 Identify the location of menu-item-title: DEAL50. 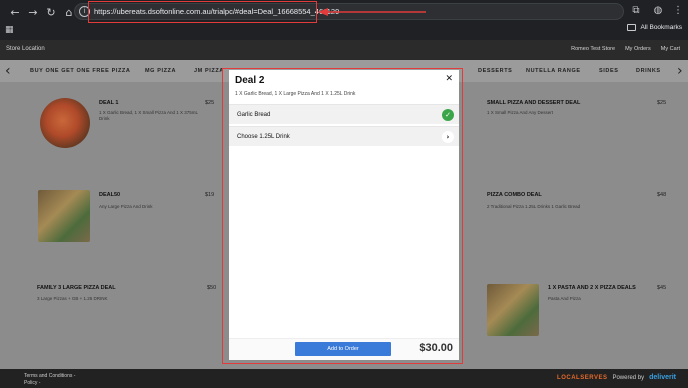
(109, 195).